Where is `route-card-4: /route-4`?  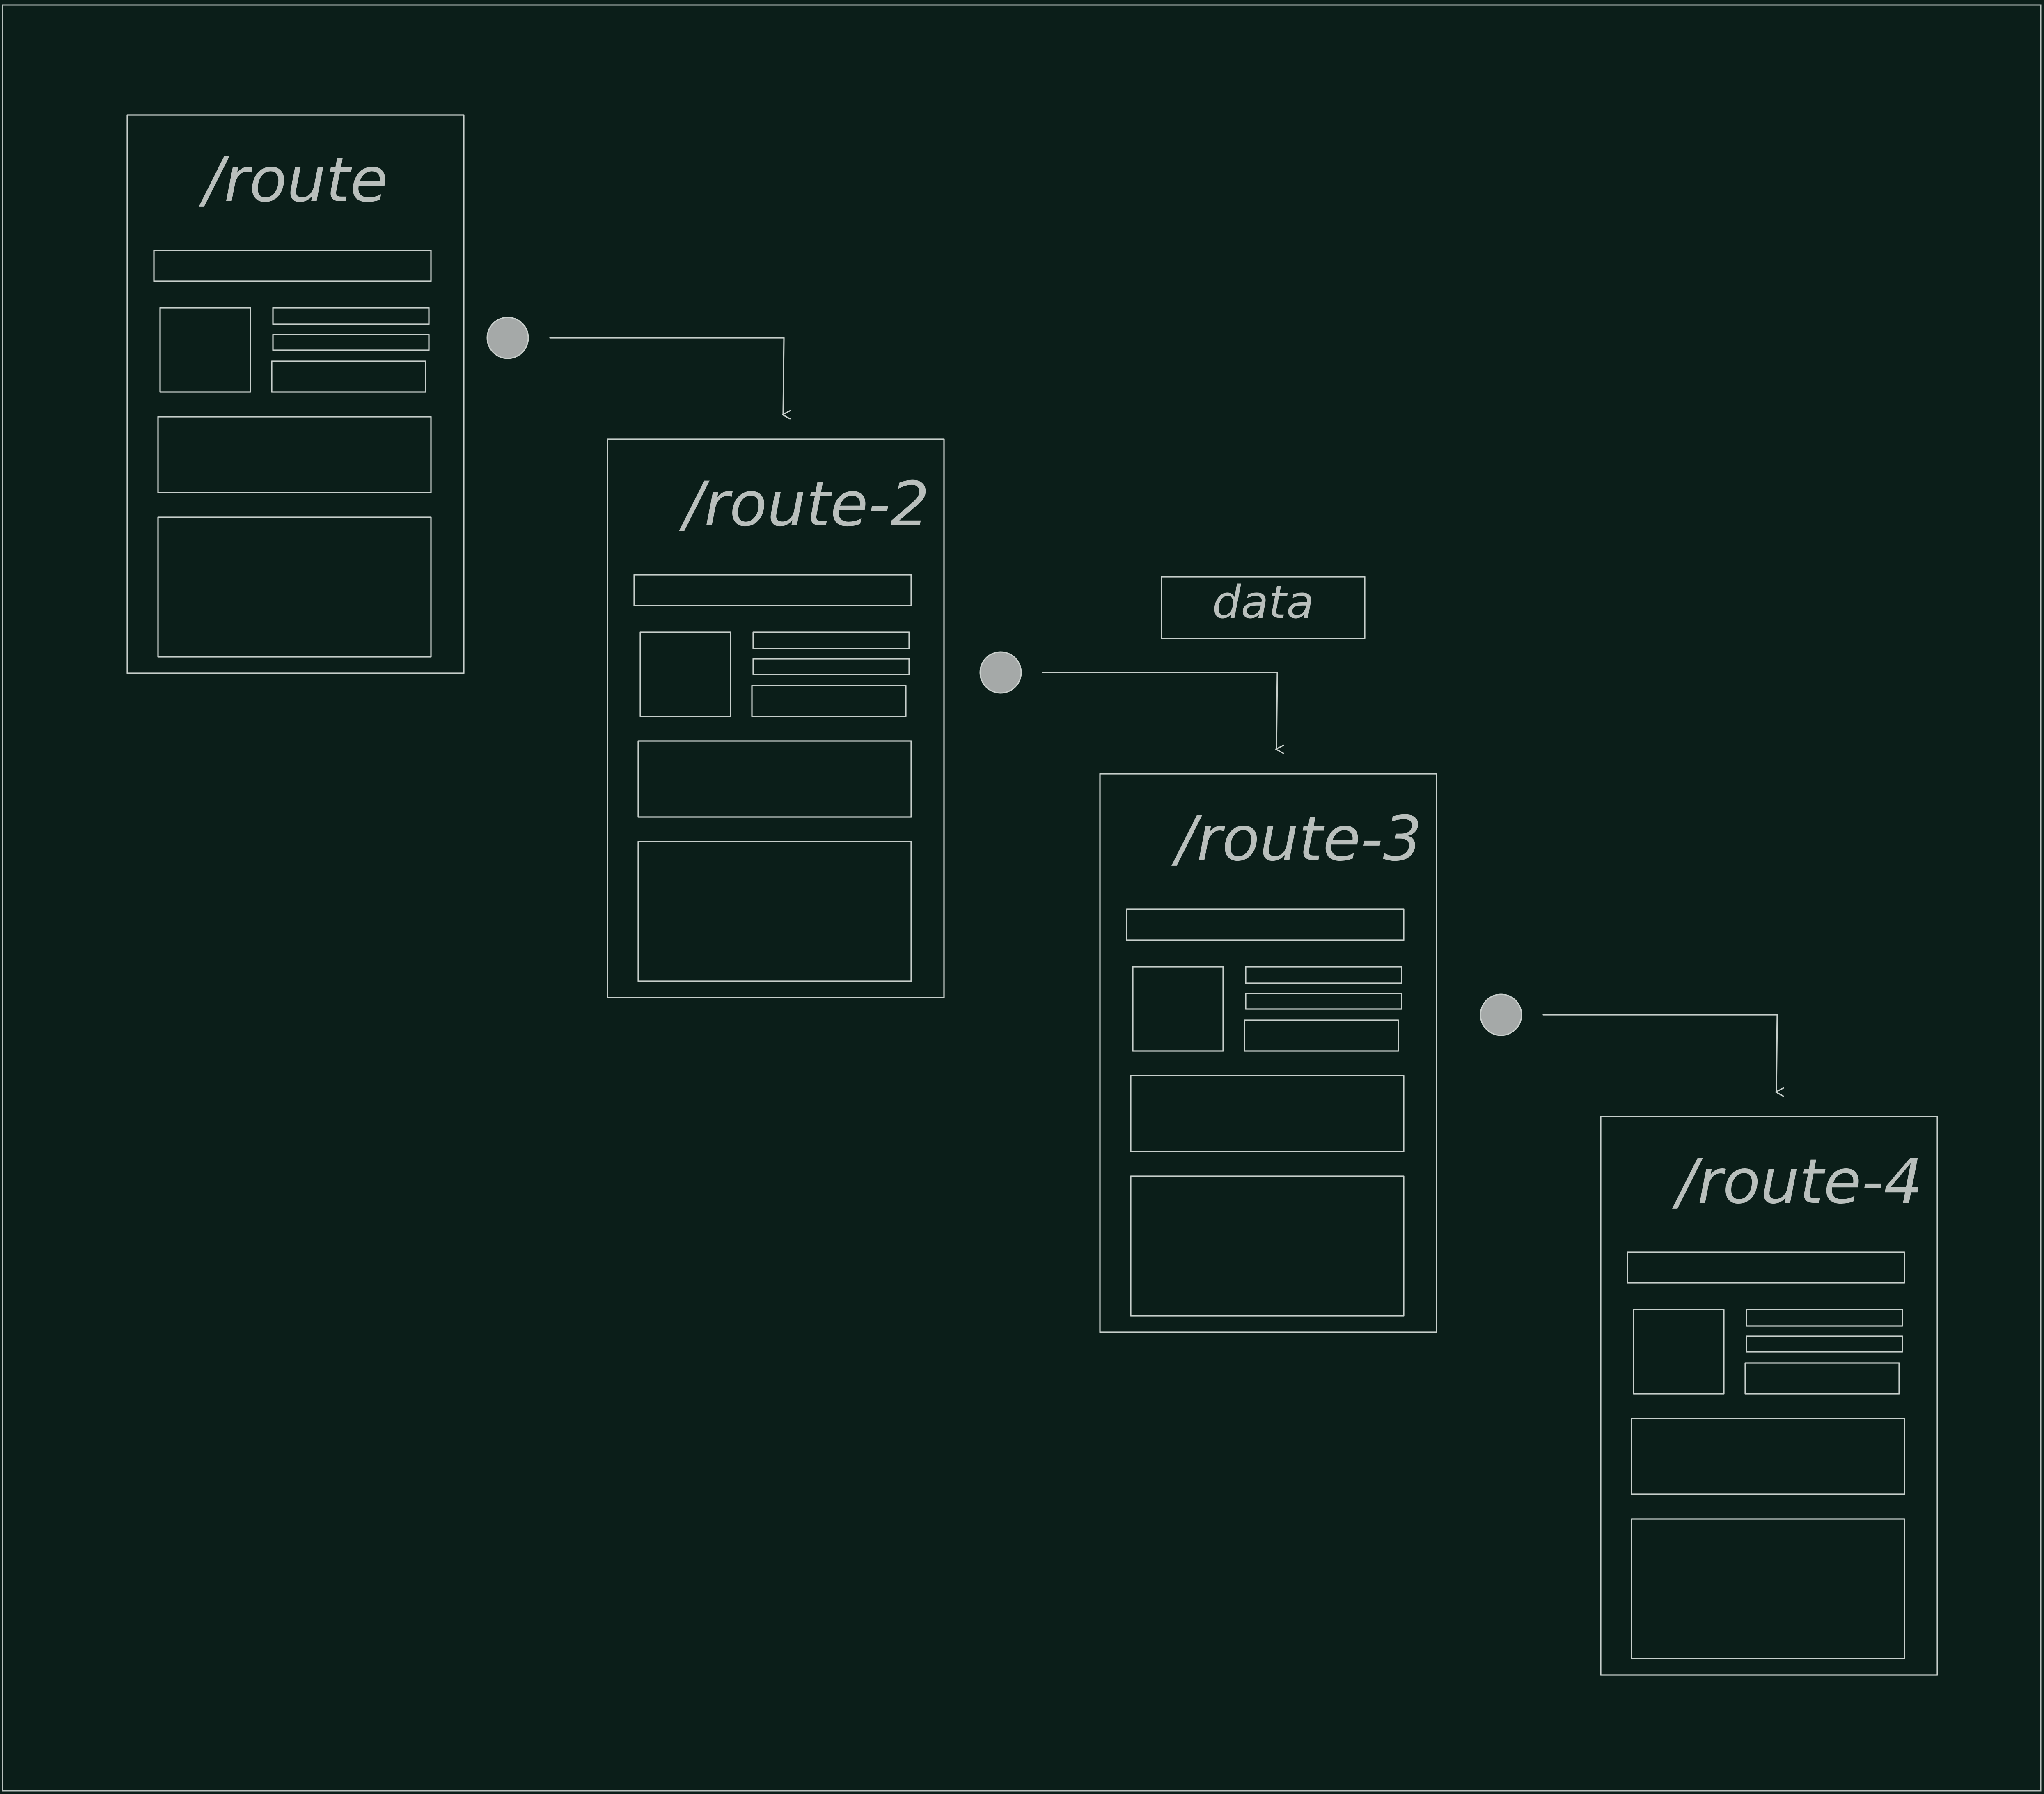 route-card-4: /route-4 is located at coordinates (1769, 1396).